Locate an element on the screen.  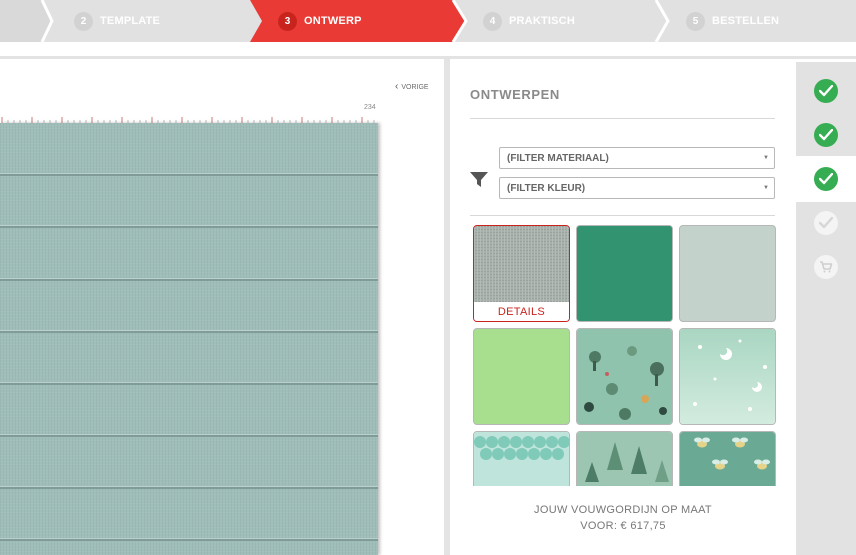
previous-link: ‹ VORIGE is located at coordinates (412, 87).